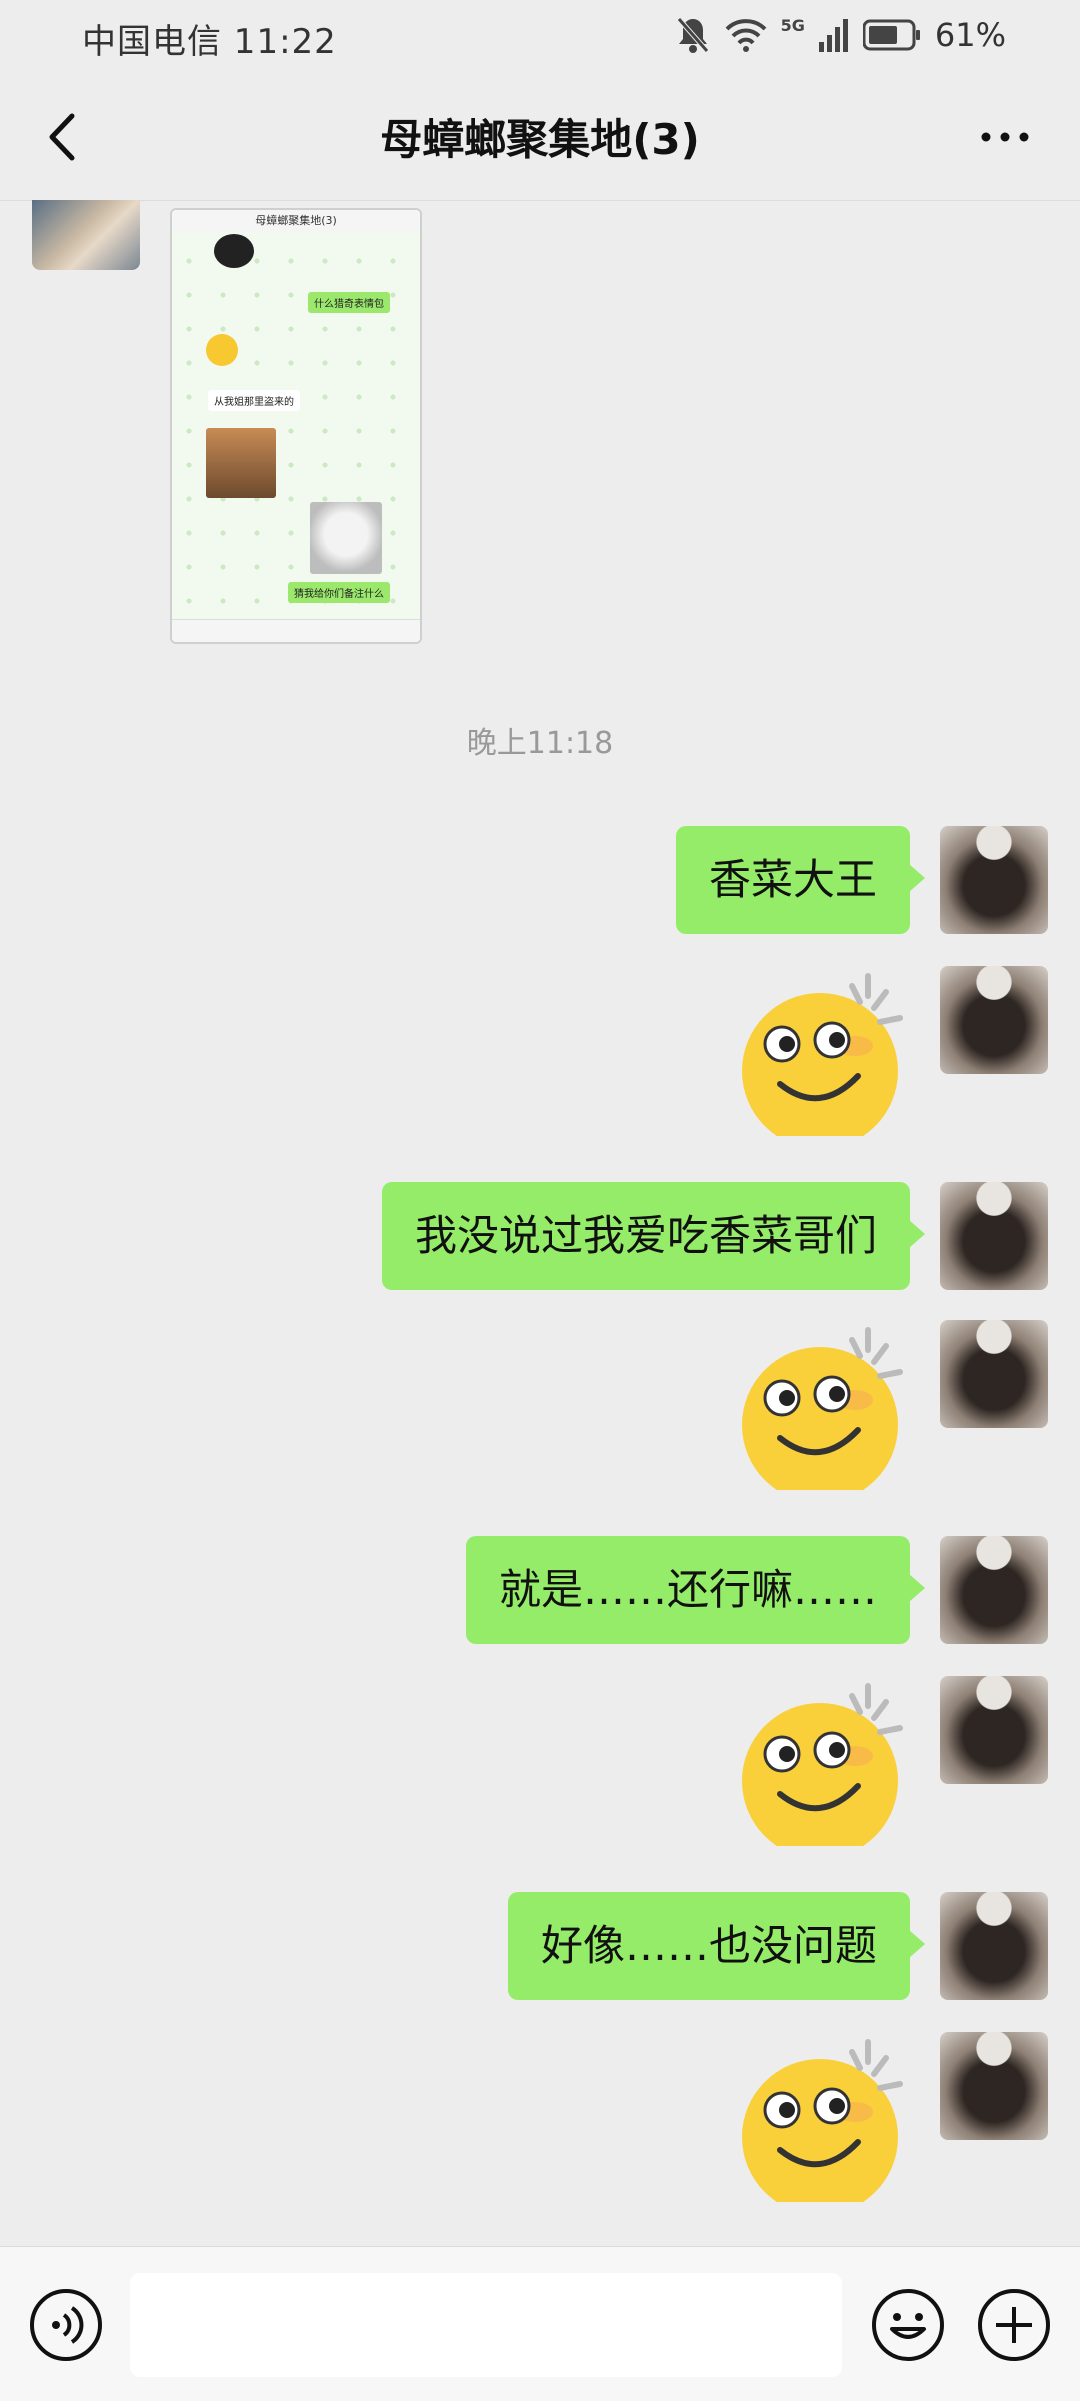 Image resolution: width=1080 pixels, height=2401 pixels. I want to click on shot-title: 母蟑螂聚集地(3), so click(296, 221).